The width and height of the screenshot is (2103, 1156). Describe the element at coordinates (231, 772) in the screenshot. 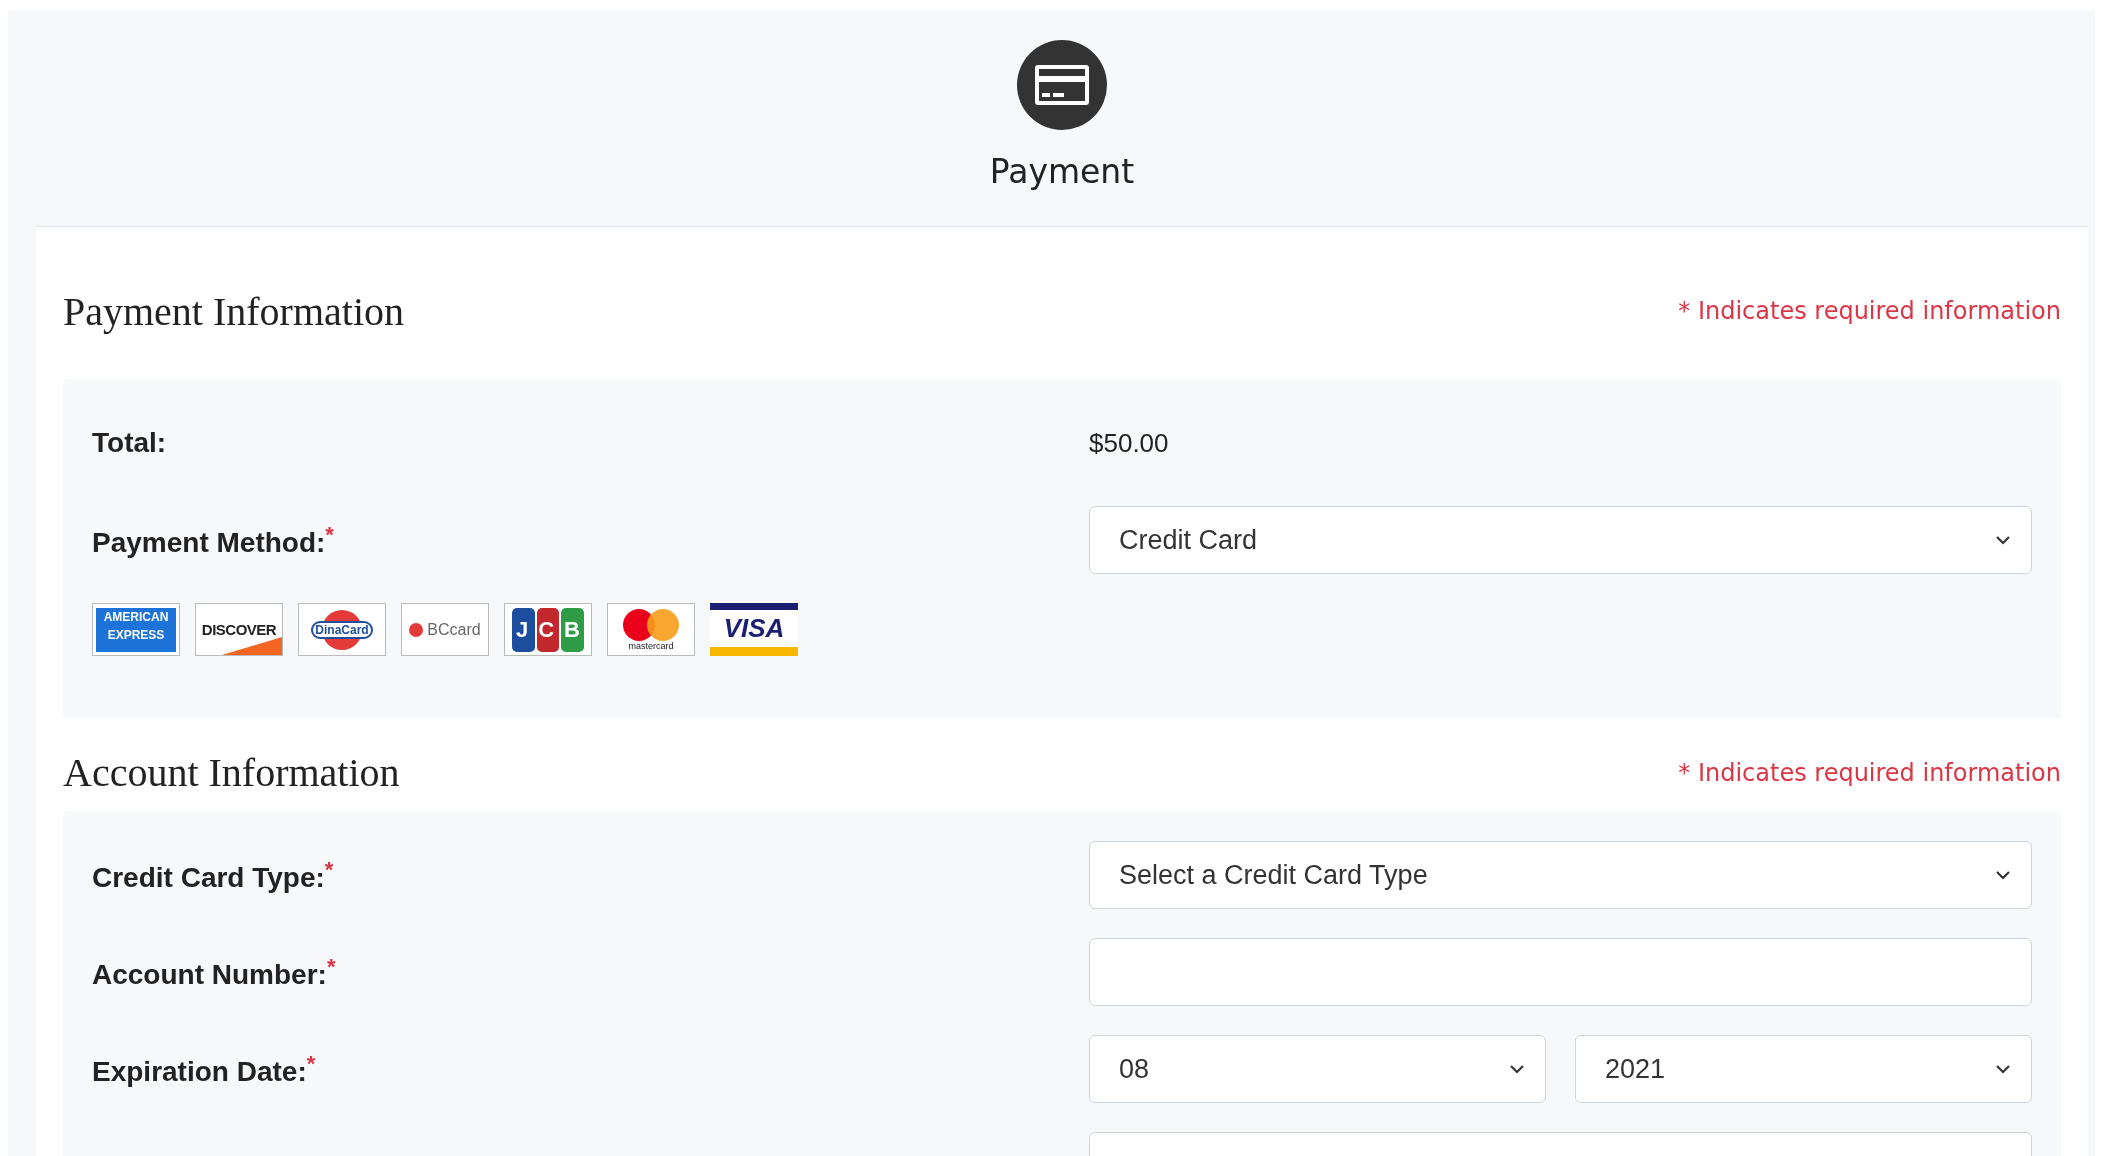

I see `section-heading: Account Information` at that location.